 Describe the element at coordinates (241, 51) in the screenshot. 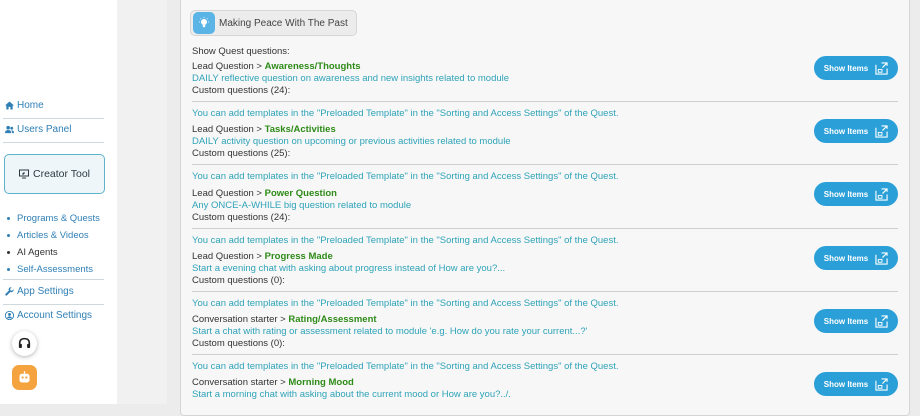

I see `show-quest-label: Show Quest questions:` at that location.